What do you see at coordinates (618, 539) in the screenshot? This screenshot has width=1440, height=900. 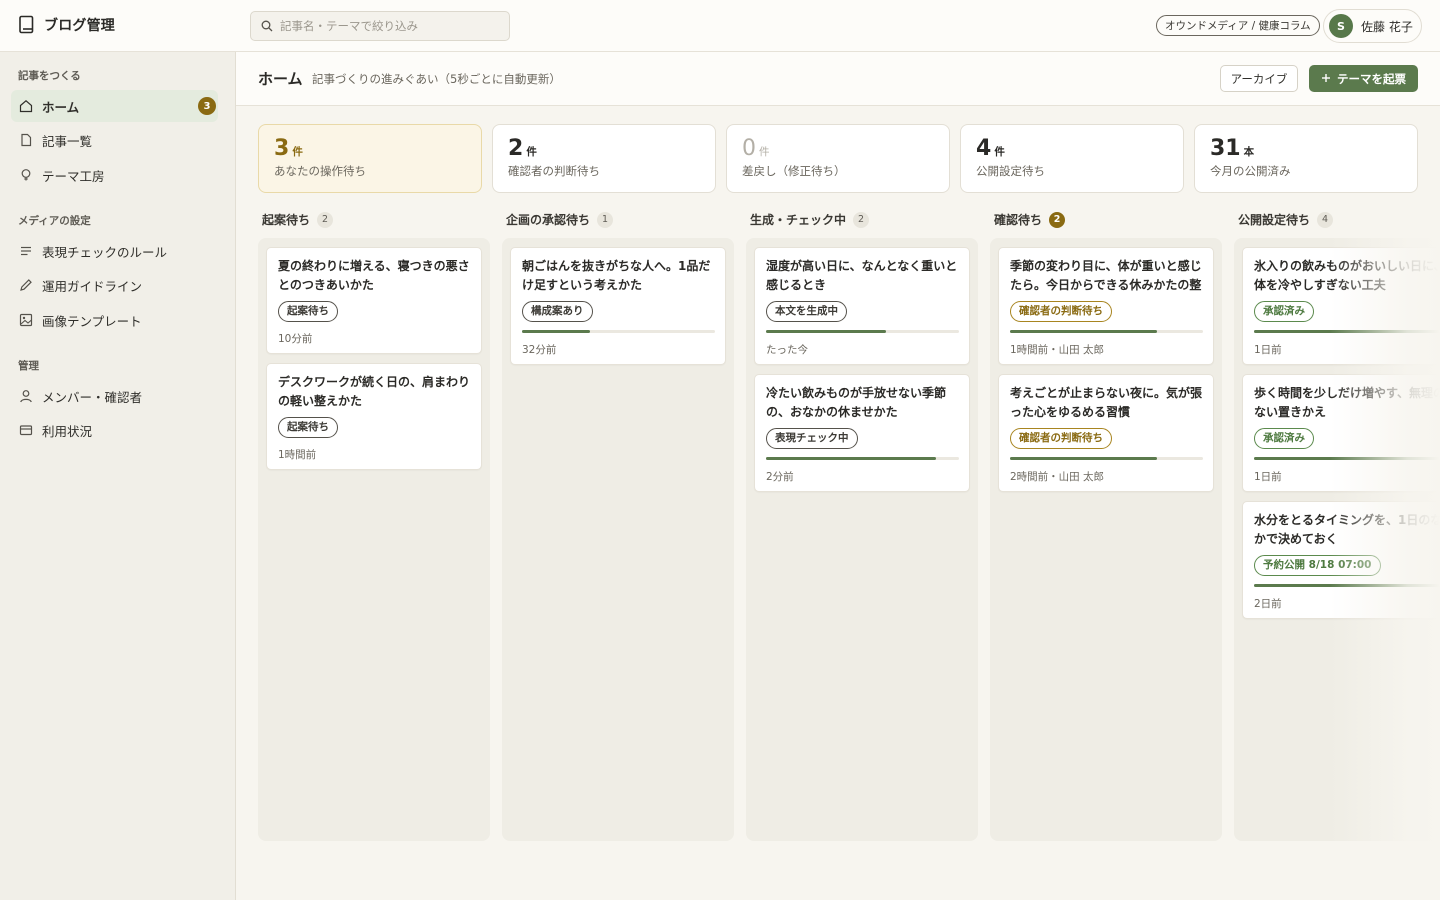 I see `column-plan-approval: 朝ごはんを抜きがちな人へ。1品だけ足すという考えかた 構成案あり 32分前` at bounding box center [618, 539].